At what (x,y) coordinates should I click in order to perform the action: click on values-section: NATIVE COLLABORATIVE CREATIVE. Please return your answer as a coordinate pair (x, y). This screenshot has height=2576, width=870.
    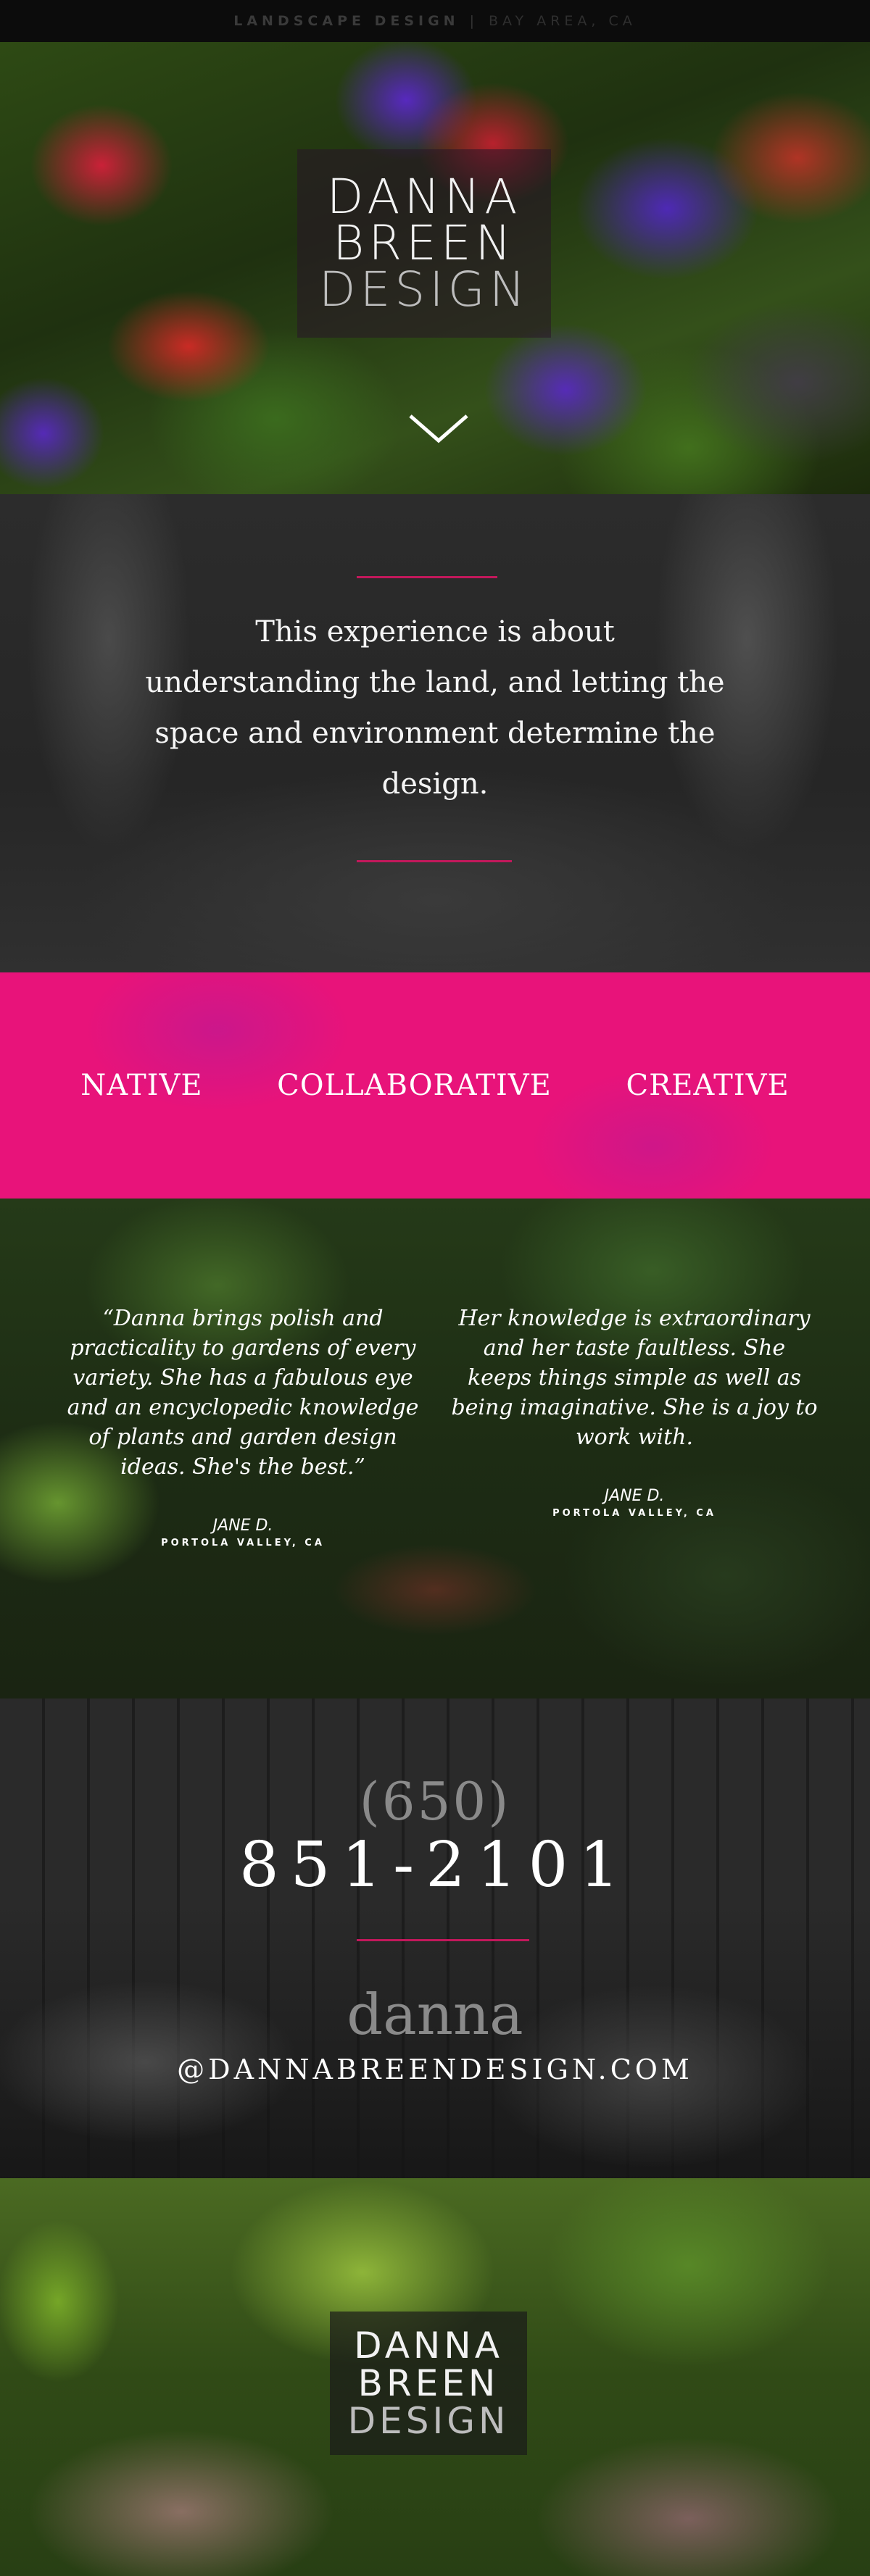
    Looking at the image, I should click on (435, 1085).